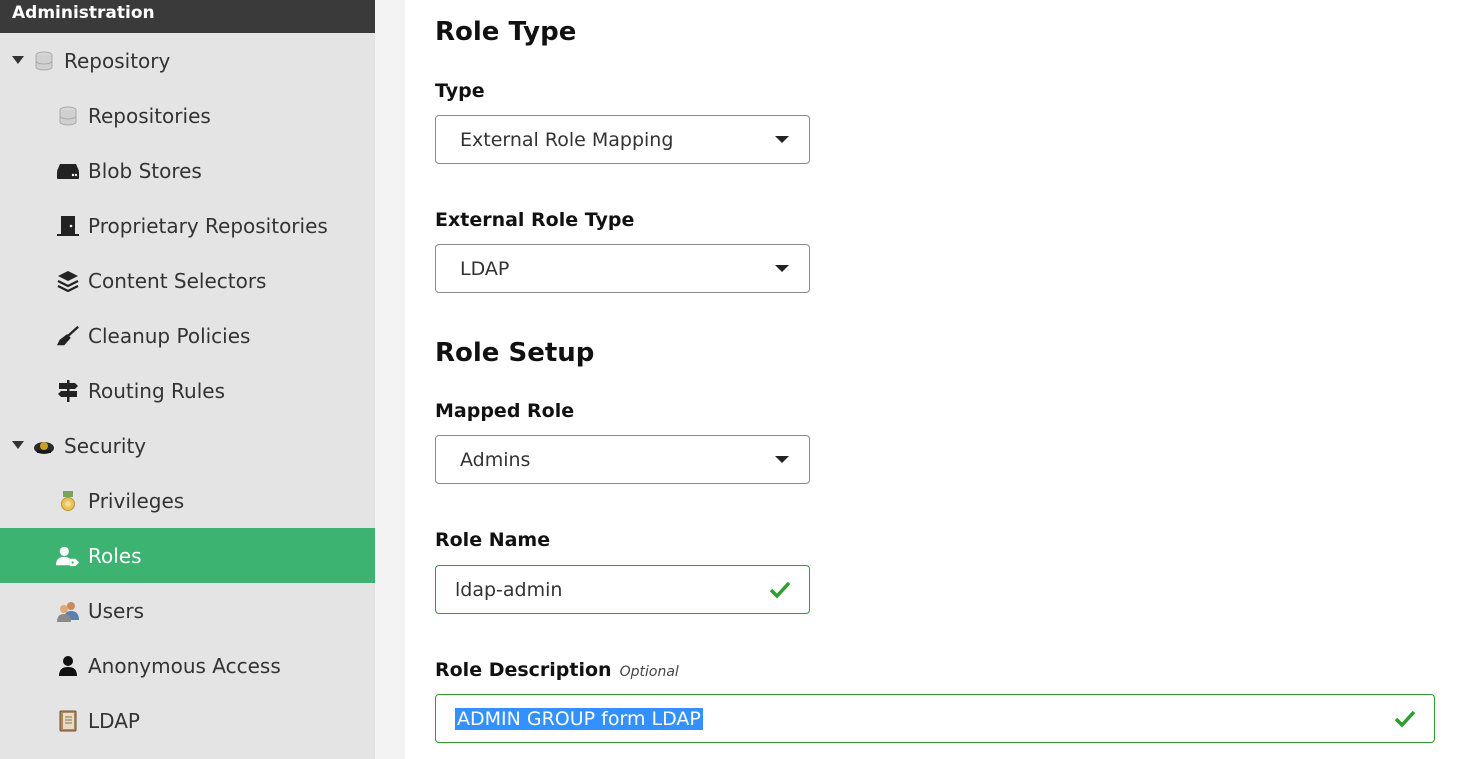 The image size is (1462, 759). What do you see at coordinates (184, 665) in the screenshot?
I see `sidebar-item-label: Anonymous Access` at bounding box center [184, 665].